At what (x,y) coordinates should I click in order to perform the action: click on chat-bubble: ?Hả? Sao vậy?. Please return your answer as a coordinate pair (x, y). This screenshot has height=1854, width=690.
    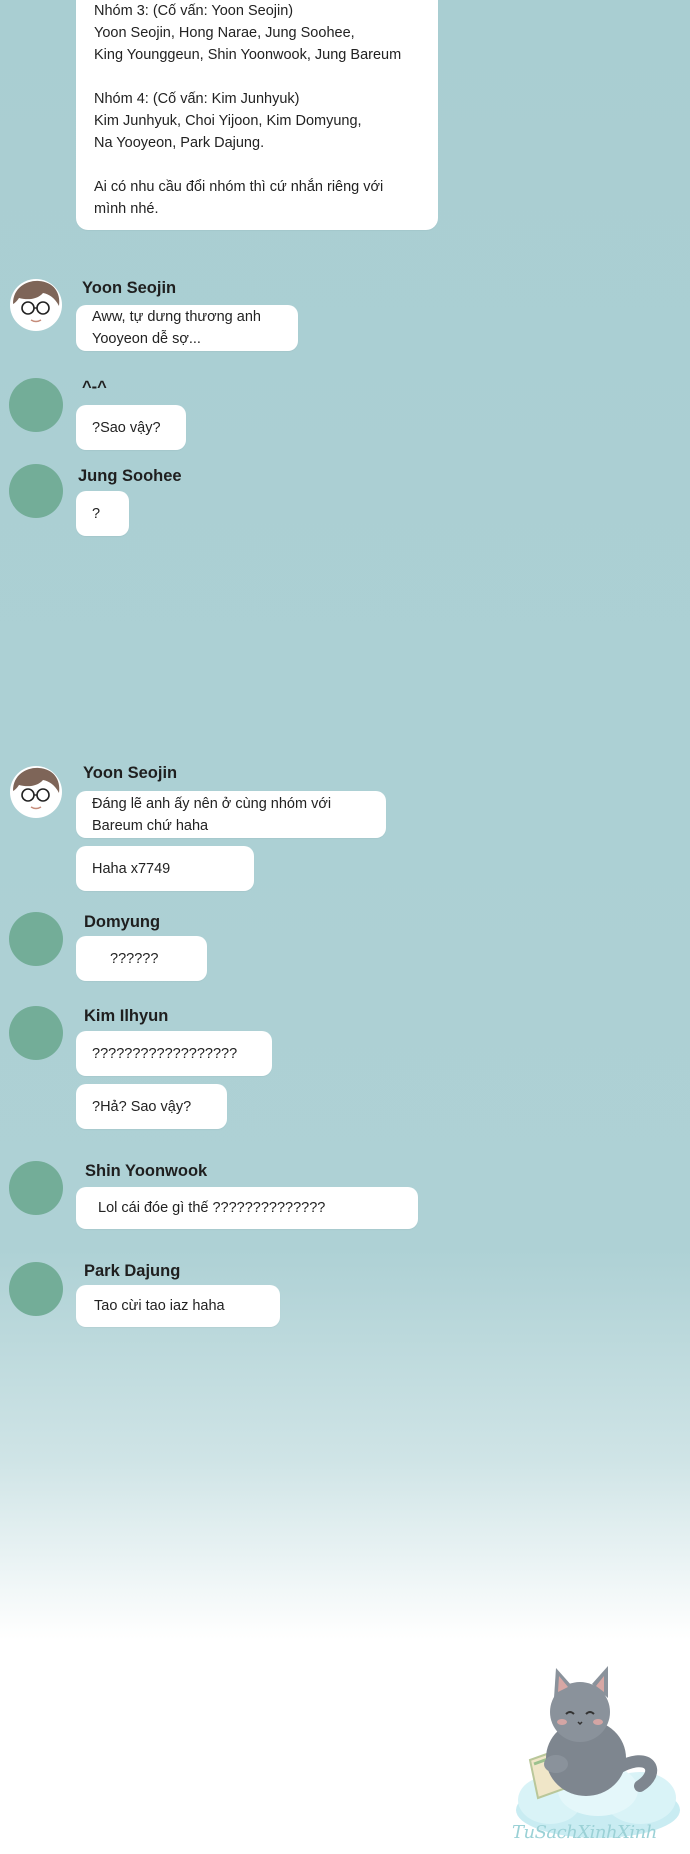
    Looking at the image, I should click on (151, 1106).